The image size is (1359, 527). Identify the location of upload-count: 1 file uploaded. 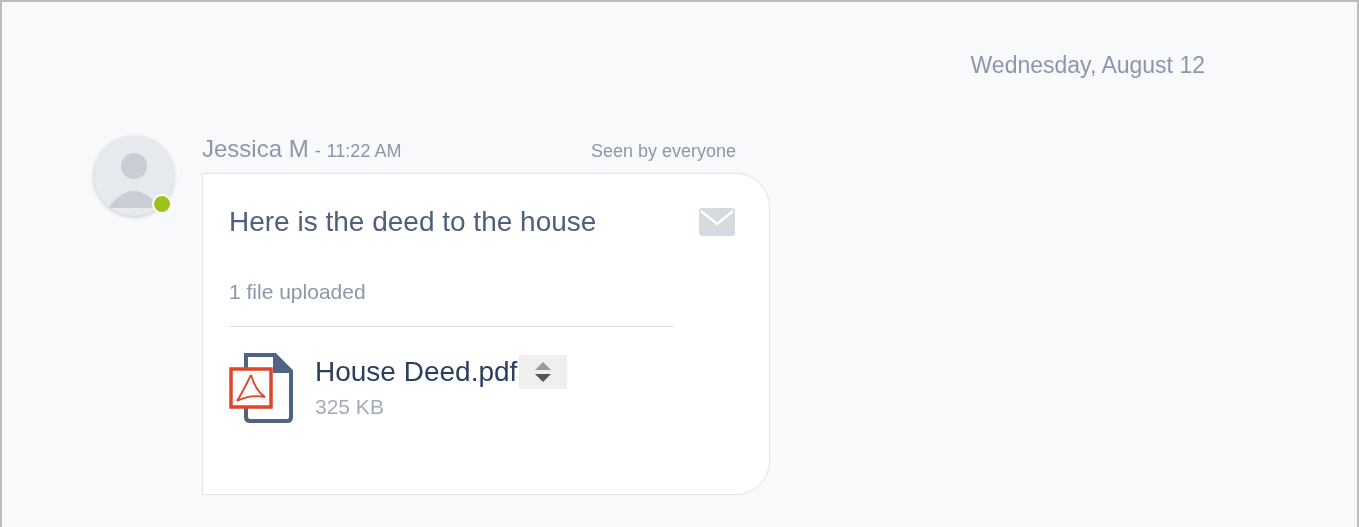
(451, 303).